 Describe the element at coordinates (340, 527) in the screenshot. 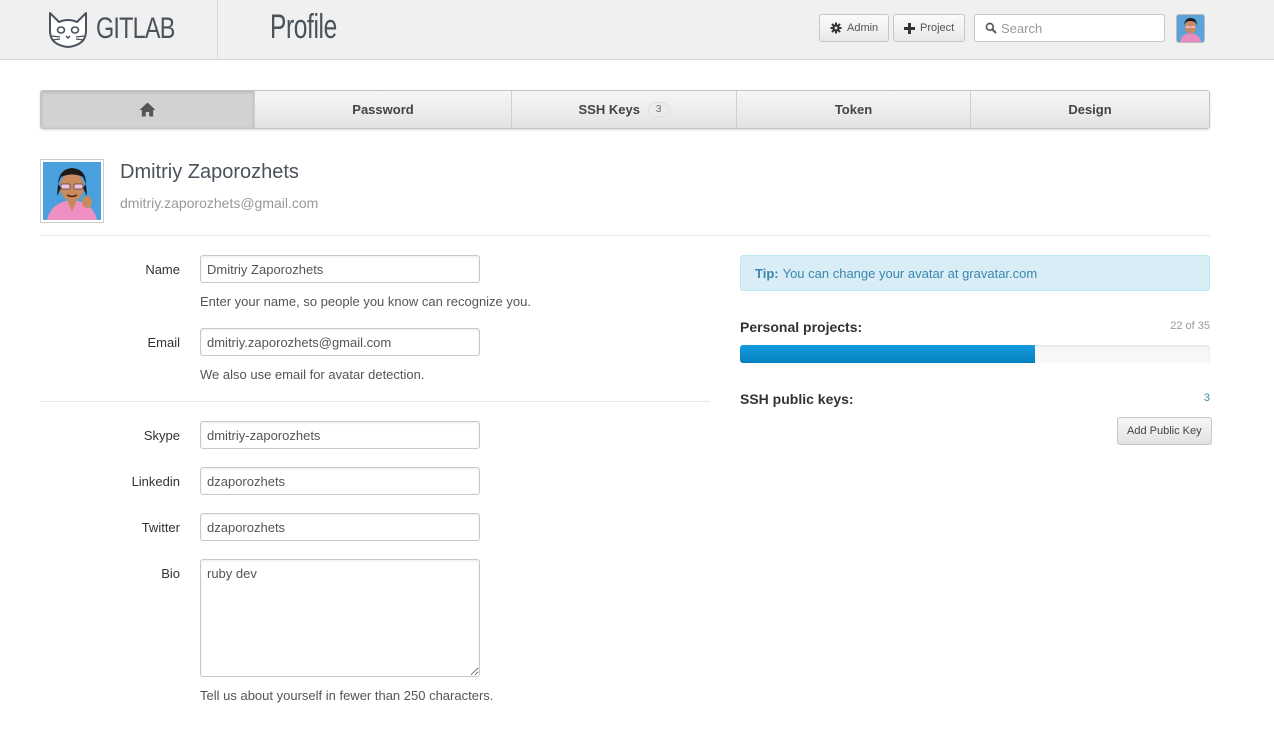

I see `twitter-input` at that location.